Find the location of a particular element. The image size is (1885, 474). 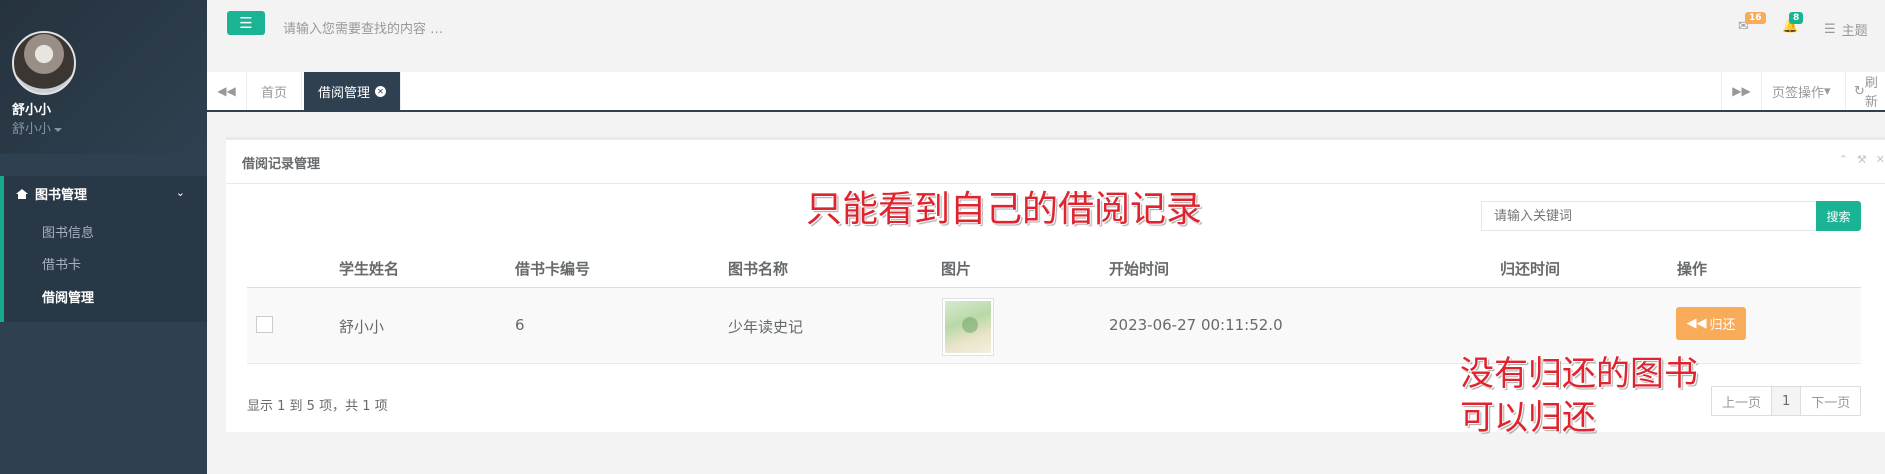

cell-student: 舒小小 is located at coordinates (362, 327).